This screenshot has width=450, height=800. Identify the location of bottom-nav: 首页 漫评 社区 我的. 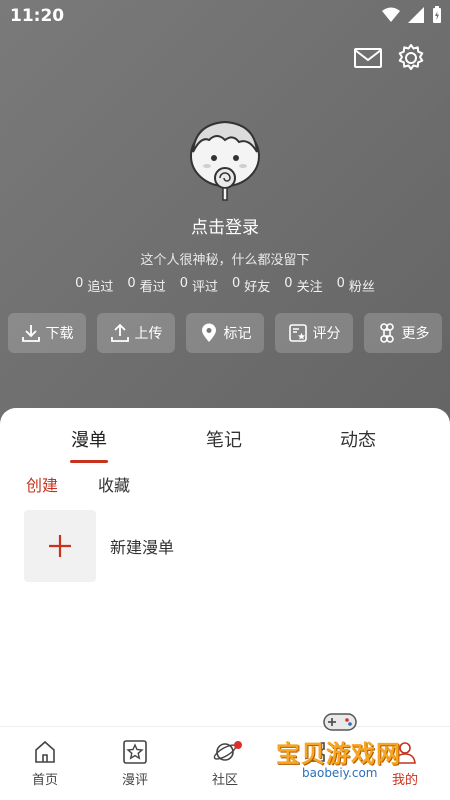
(225, 763).